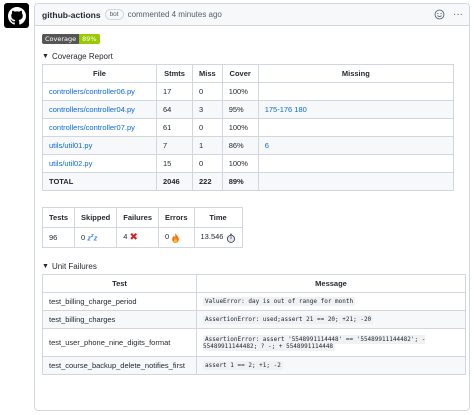 Image resolution: width=474 pixels, height=415 pixels. I want to click on test-name: test_user_phone_nine_digits_format, so click(119, 342).